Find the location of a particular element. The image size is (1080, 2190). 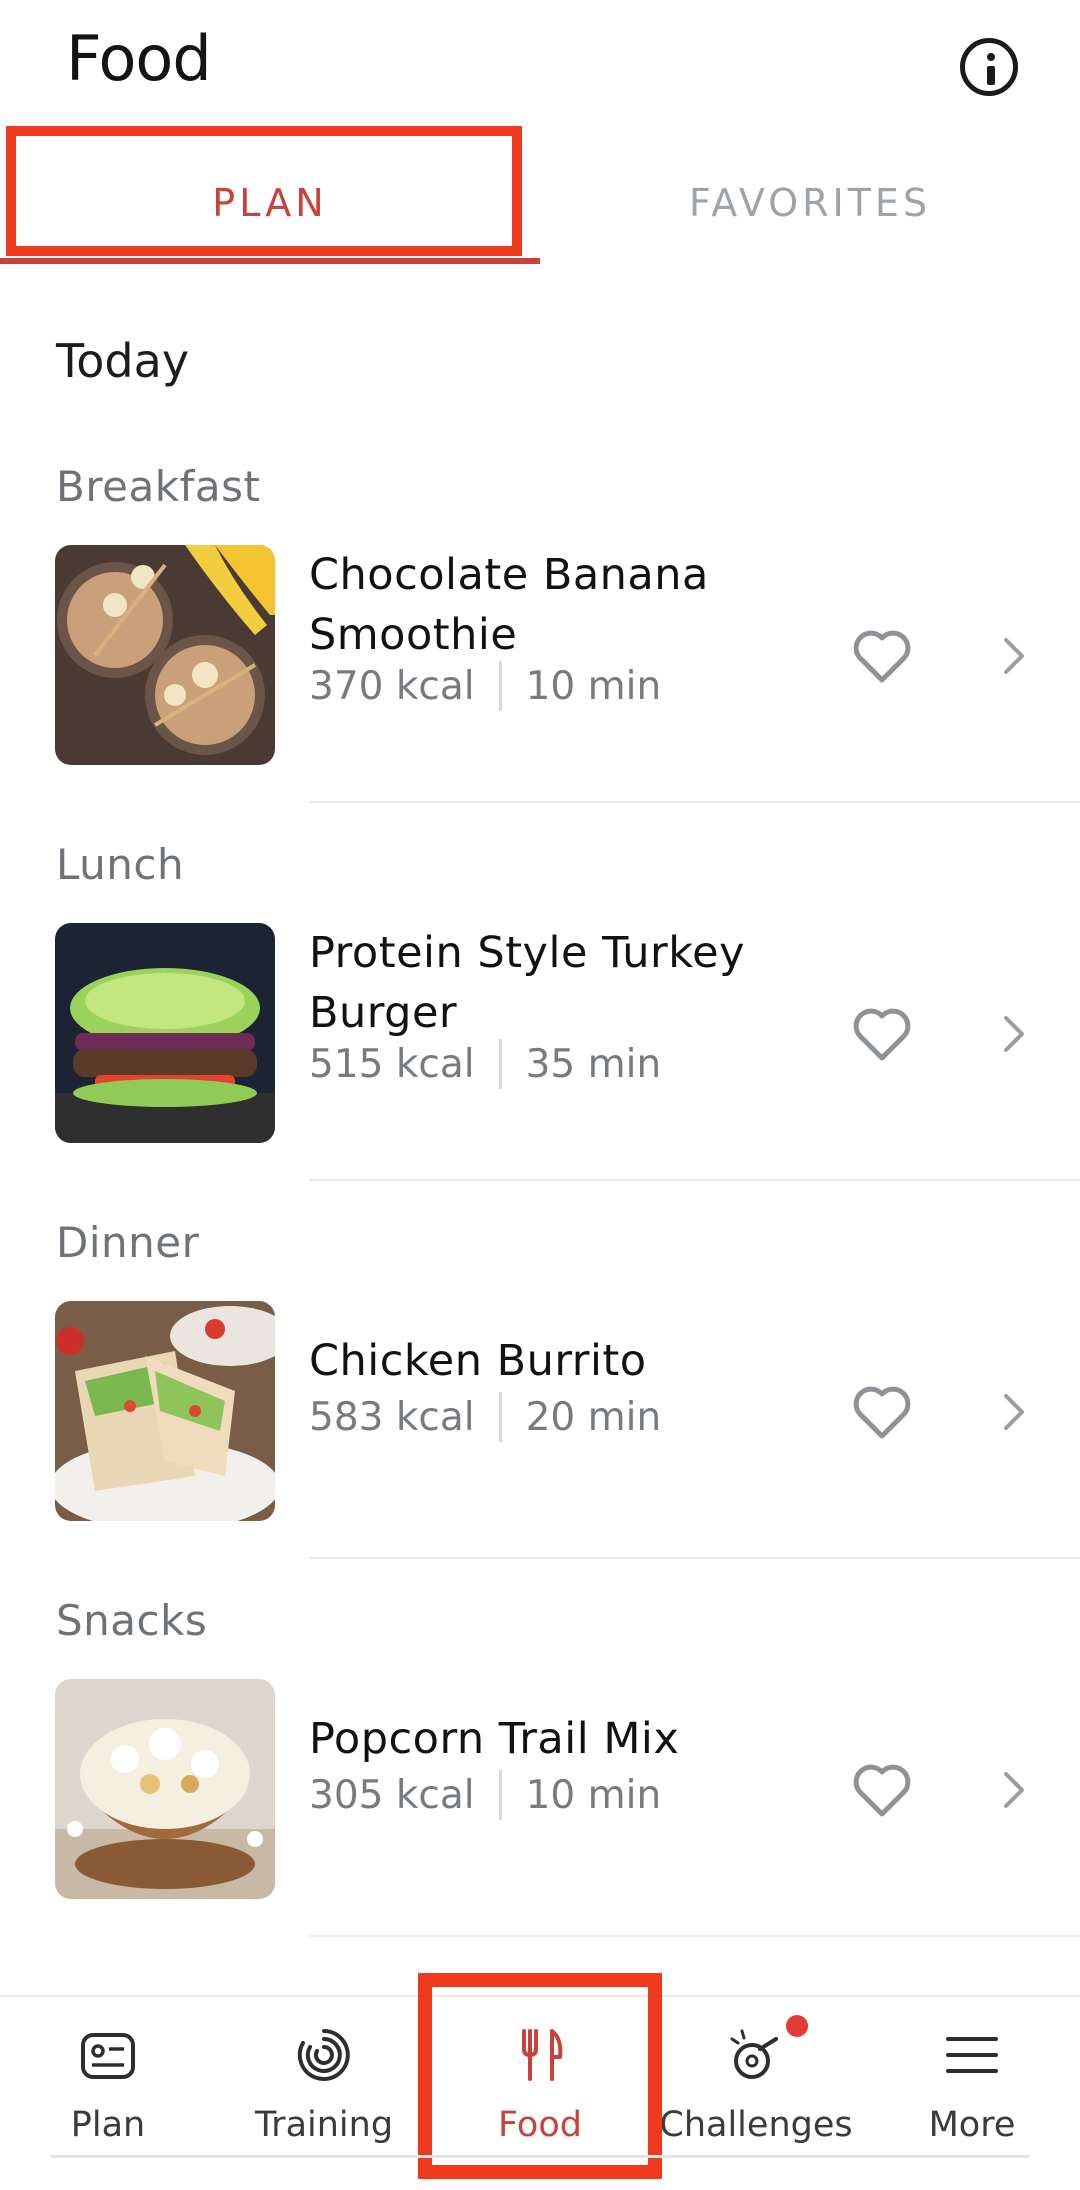

nav-label-training: Training is located at coordinates (324, 2125).